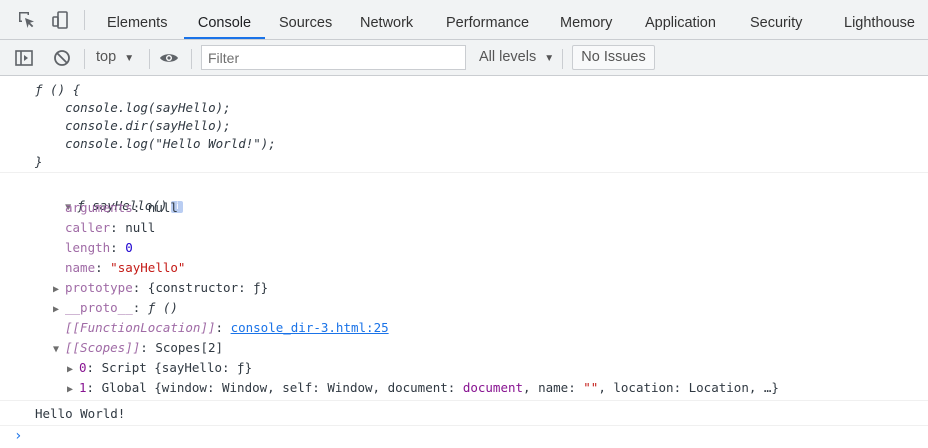 The image size is (928, 448). I want to click on tab-lighthouse: Lighthouse, so click(879, 19).